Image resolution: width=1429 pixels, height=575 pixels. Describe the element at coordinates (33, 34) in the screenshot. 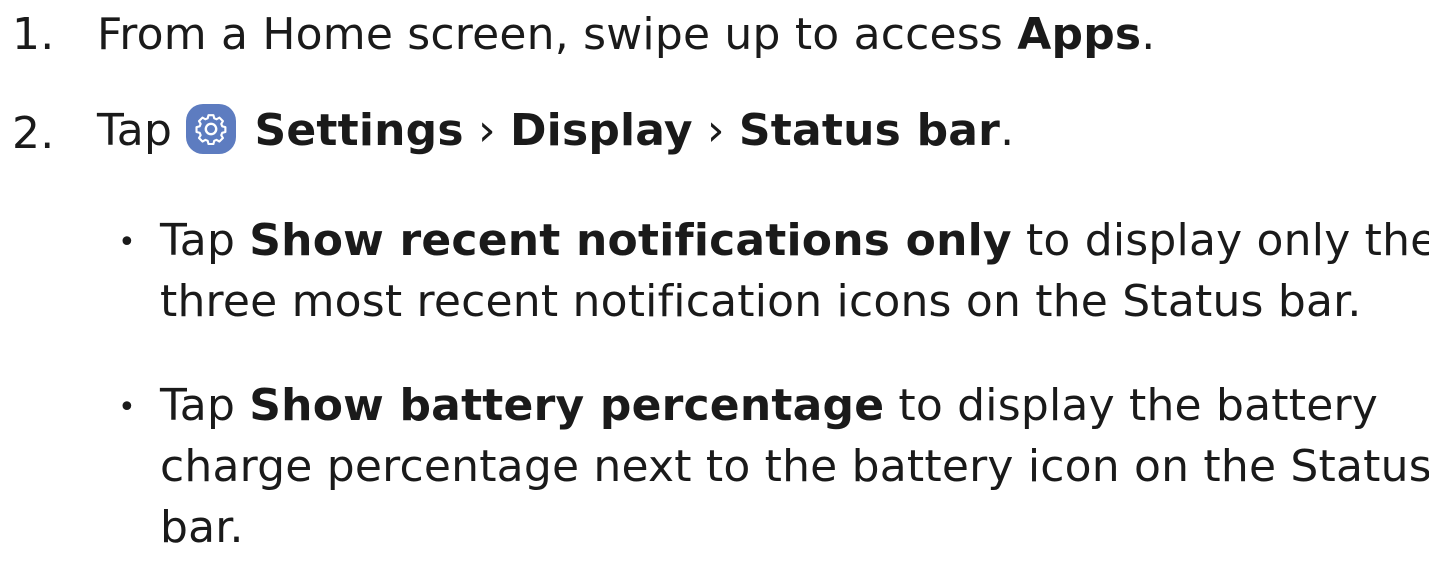

I see `step-number-1: 1.` at that location.